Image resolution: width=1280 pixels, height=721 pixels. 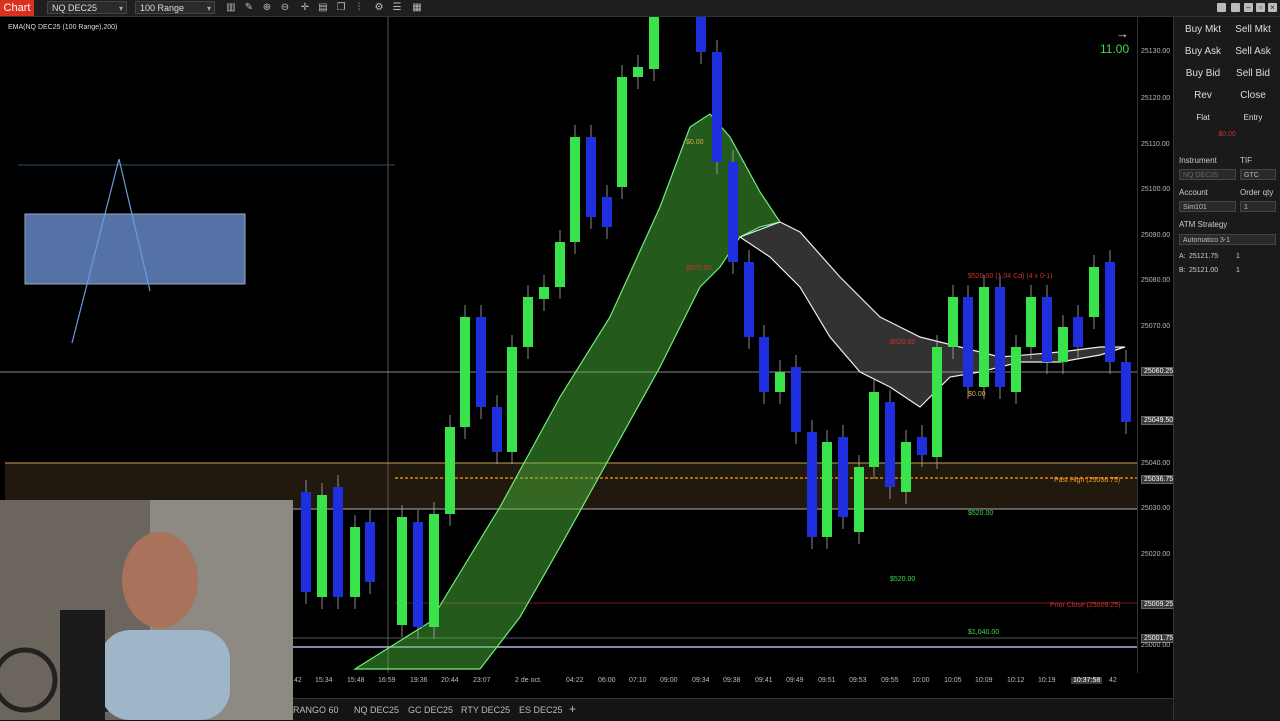 I want to click on tab-rty-dec25: RTY DEC25, so click(x=485, y=710).